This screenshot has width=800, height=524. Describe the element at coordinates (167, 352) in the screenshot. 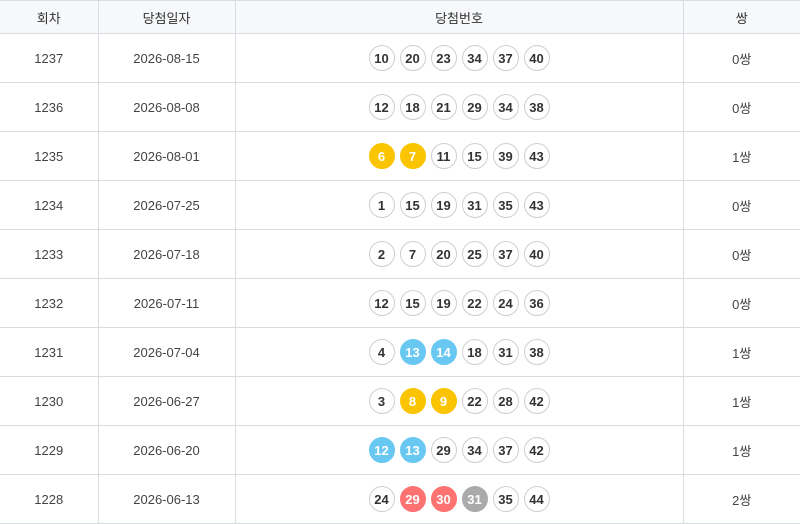

I see `date-cell: 2026-07-04` at that location.